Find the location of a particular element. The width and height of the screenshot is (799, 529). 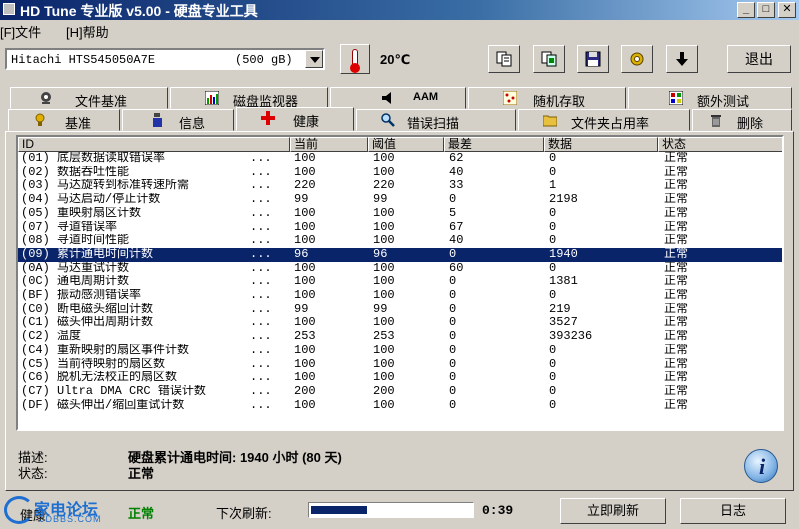

cell-worst: 5 is located at coordinates (453, 213).